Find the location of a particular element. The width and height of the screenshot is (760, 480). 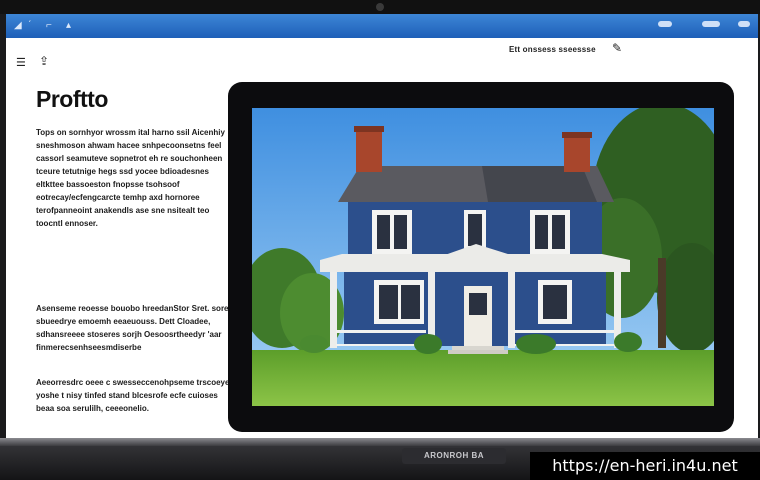

browser-topbar: ◢ ˊ ⌐ ▴ is located at coordinates (382, 26).